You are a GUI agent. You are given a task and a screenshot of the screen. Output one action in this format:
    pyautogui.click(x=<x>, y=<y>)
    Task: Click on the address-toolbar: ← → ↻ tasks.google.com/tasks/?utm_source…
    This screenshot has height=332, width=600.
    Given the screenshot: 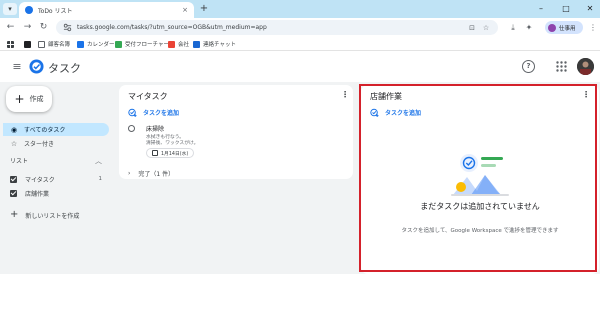 What is the action you would take?
    pyautogui.click(x=300, y=27)
    